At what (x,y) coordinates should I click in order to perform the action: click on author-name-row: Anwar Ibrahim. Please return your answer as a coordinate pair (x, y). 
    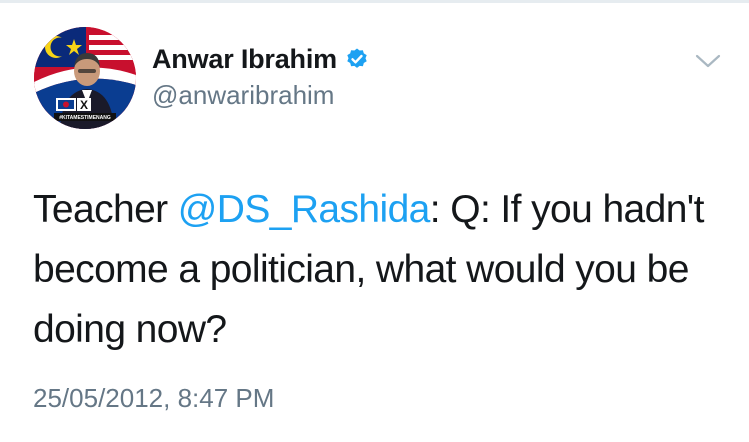
    Looking at the image, I should click on (260, 59).